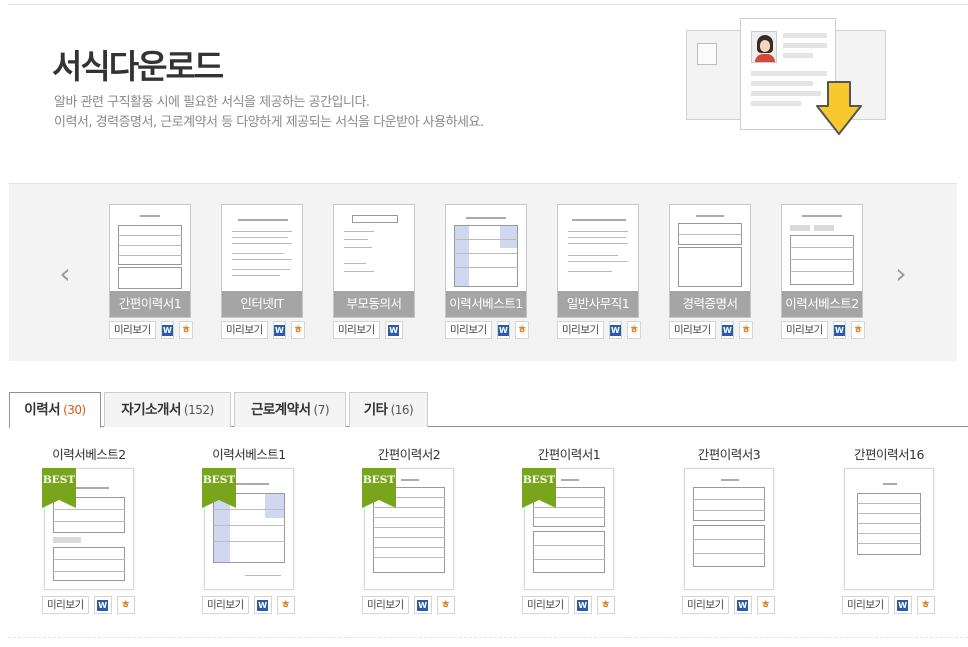 The image size is (968, 647). What do you see at coordinates (710, 261) in the screenshot?
I see `form-thumbnail: 경력증명서` at bounding box center [710, 261].